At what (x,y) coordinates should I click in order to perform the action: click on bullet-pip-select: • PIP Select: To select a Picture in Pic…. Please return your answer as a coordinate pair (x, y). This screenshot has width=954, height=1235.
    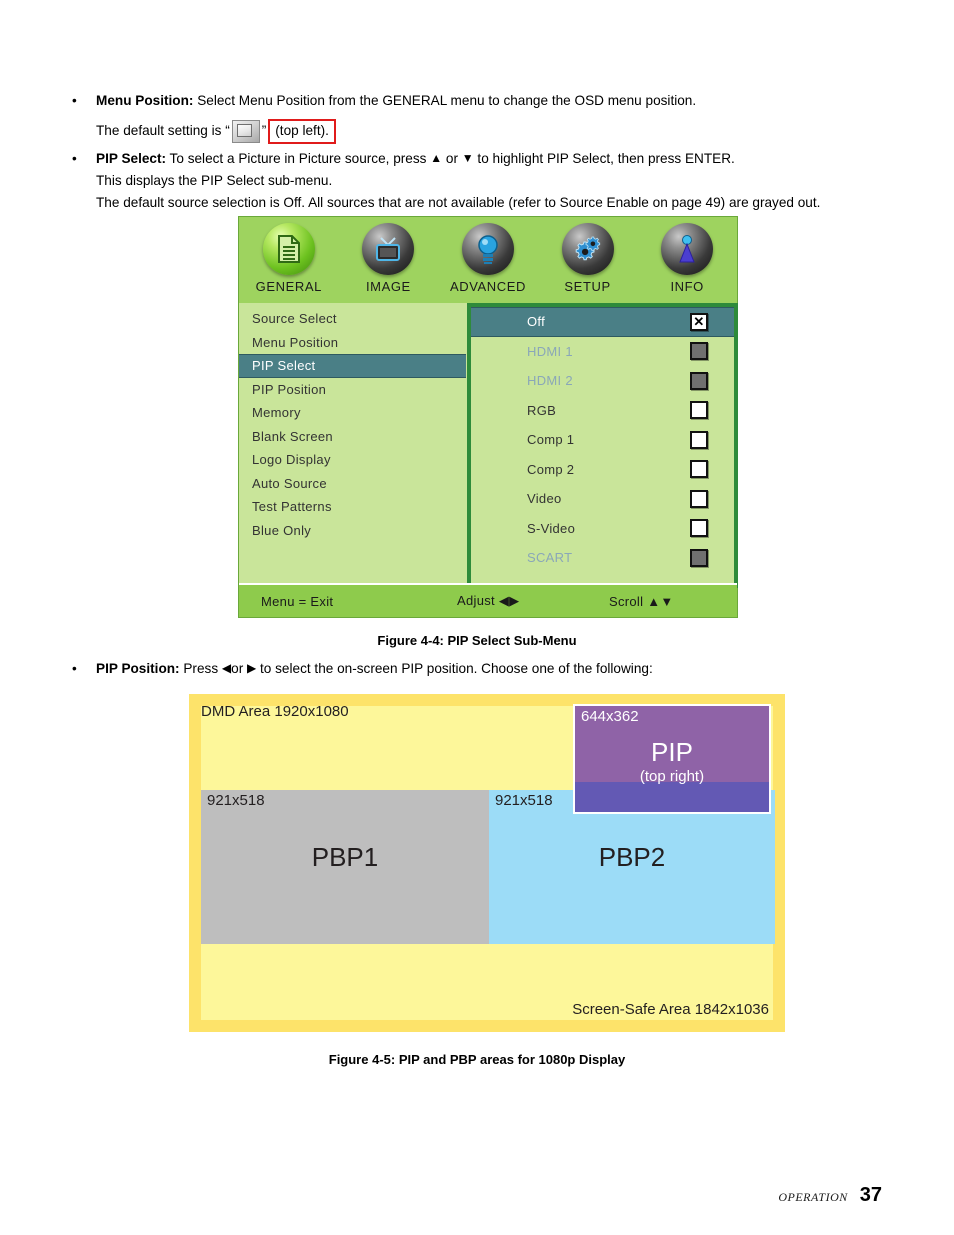
    Looking at the image, I should click on (487, 159).